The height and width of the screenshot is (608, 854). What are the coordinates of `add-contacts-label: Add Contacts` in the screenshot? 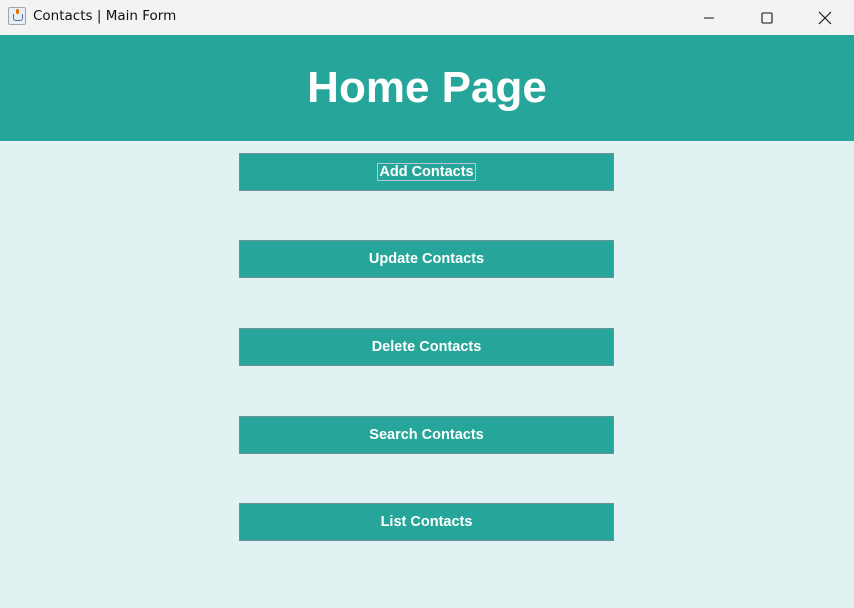 It's located at (426, 172).